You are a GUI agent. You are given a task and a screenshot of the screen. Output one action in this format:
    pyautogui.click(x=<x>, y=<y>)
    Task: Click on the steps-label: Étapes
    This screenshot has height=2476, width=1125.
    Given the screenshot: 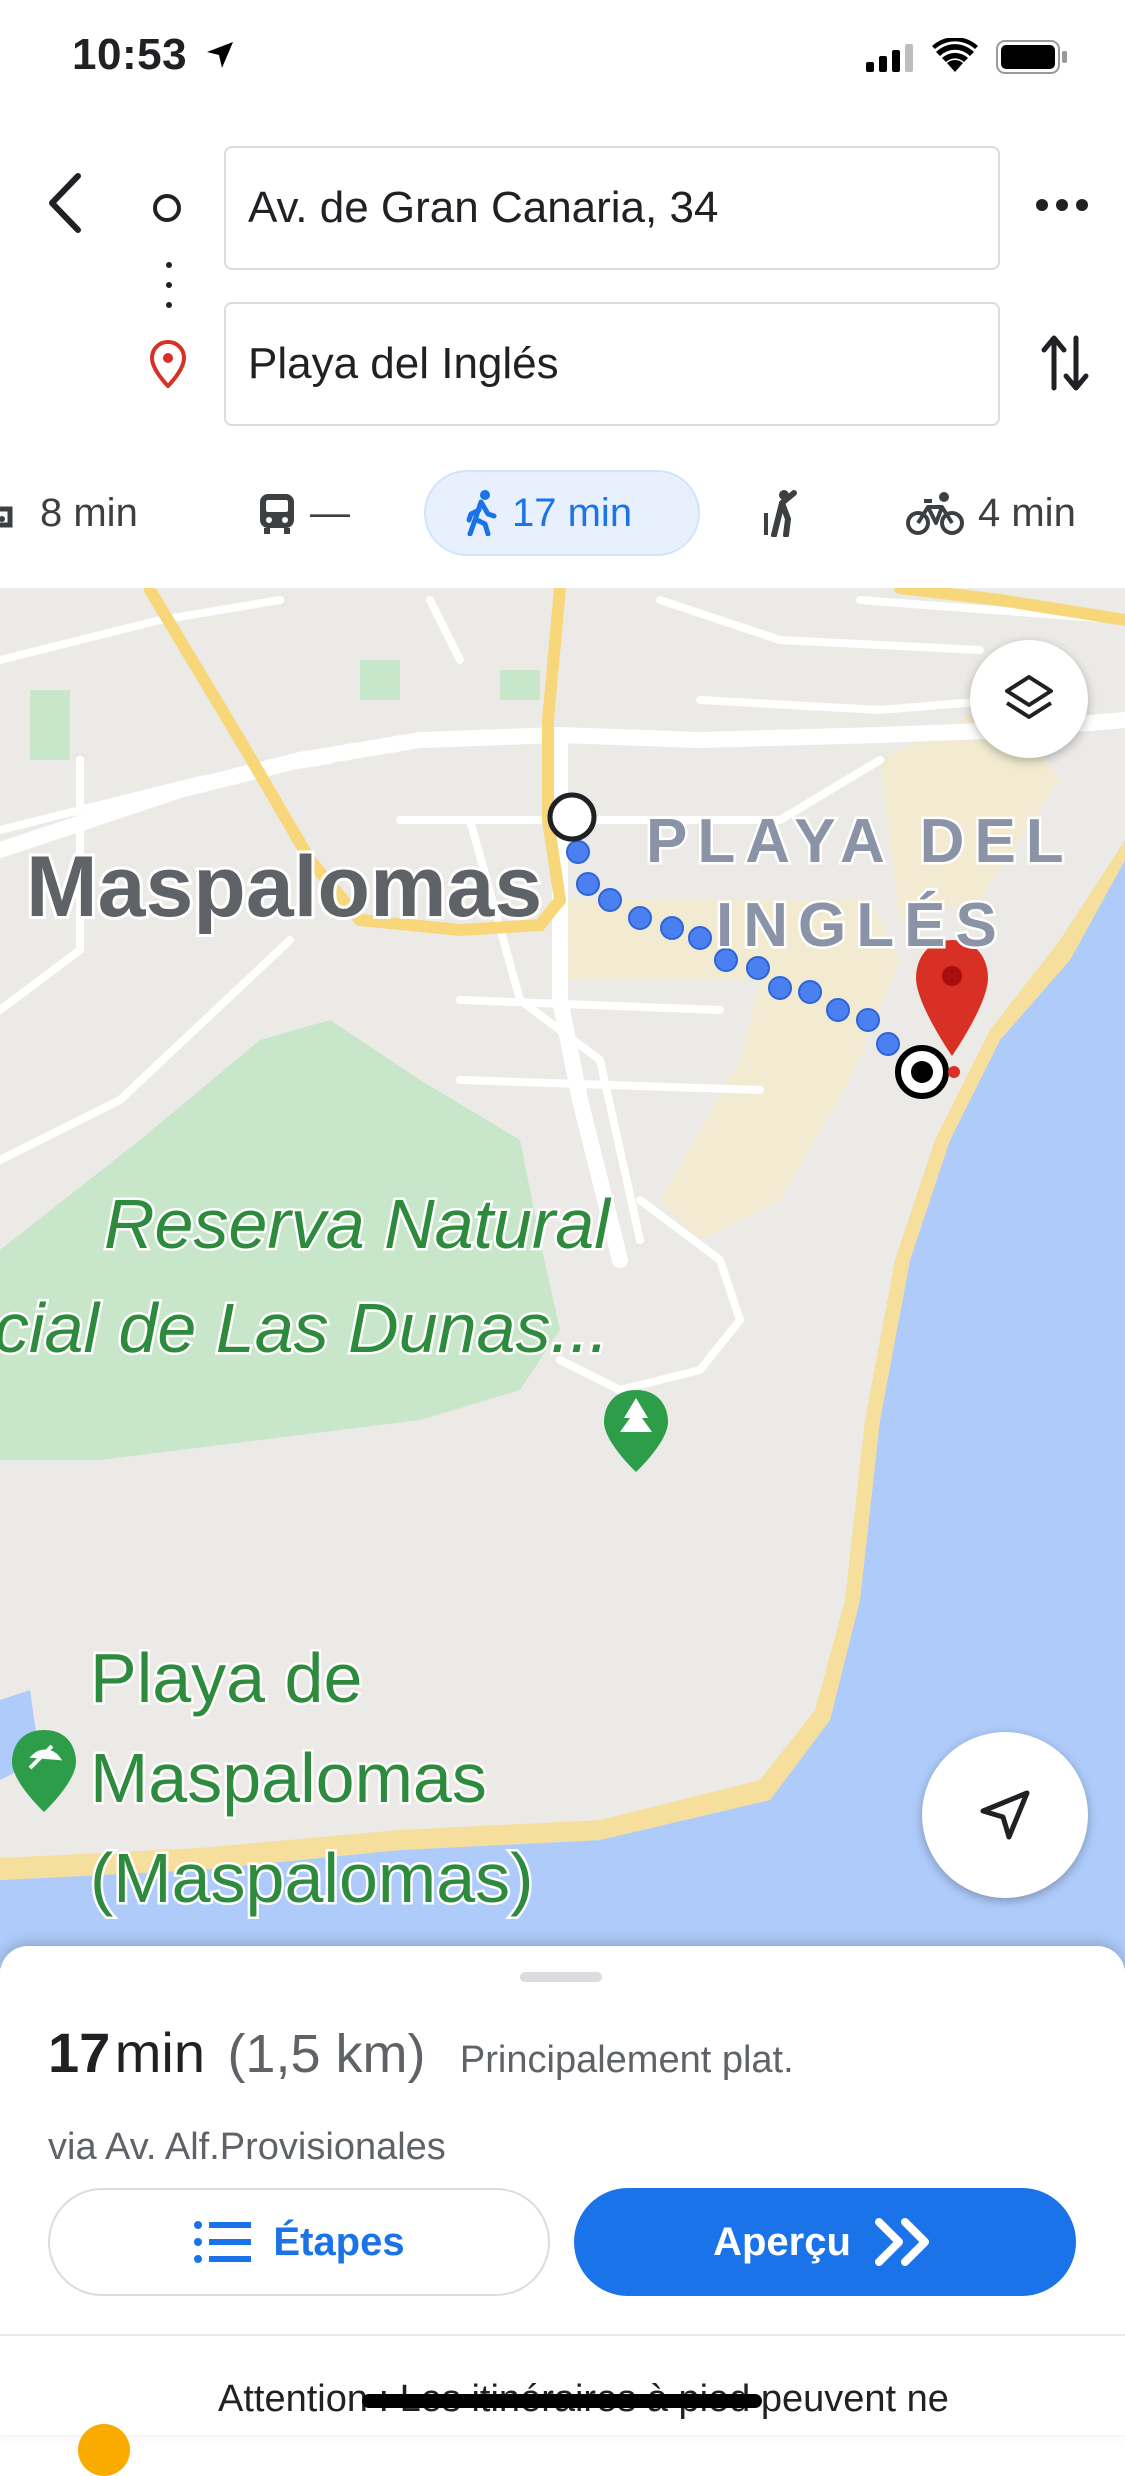 What is the action you would take?
    pyautogui.click(x=339, y=2241)
    